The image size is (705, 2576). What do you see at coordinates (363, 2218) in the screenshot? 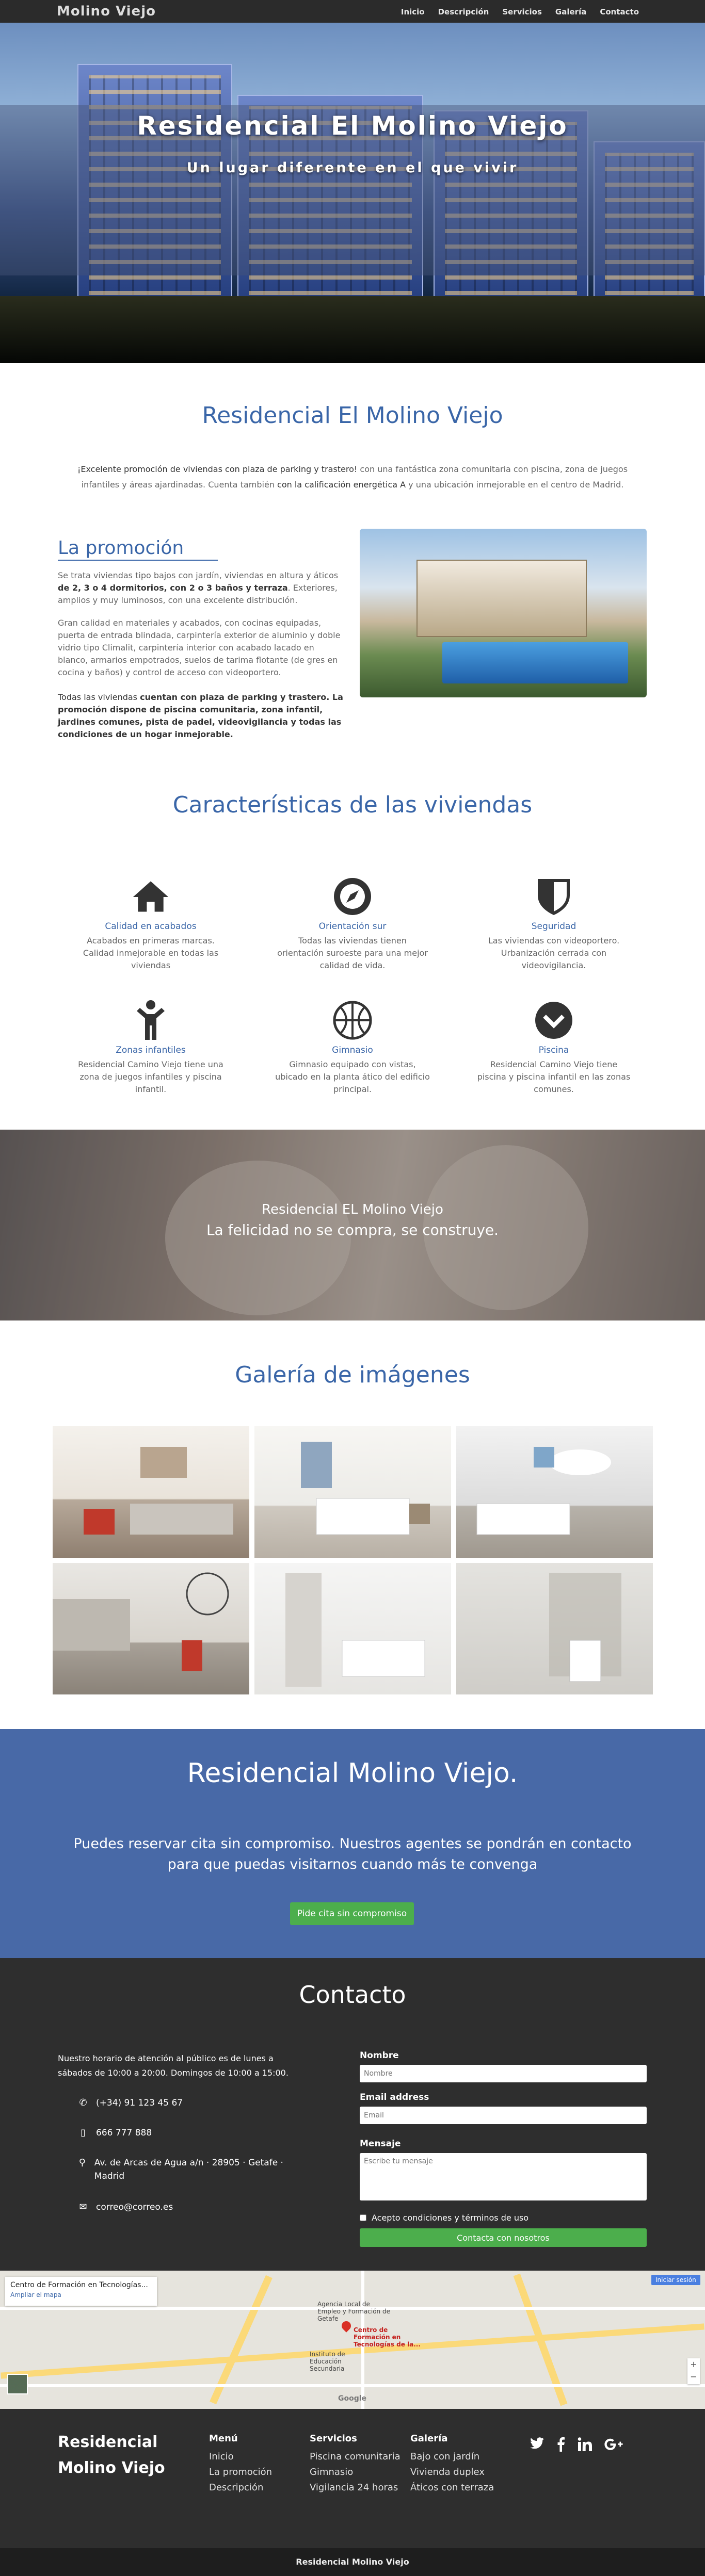
I see `terms-checkbox` at bounding box center [363, 2218].